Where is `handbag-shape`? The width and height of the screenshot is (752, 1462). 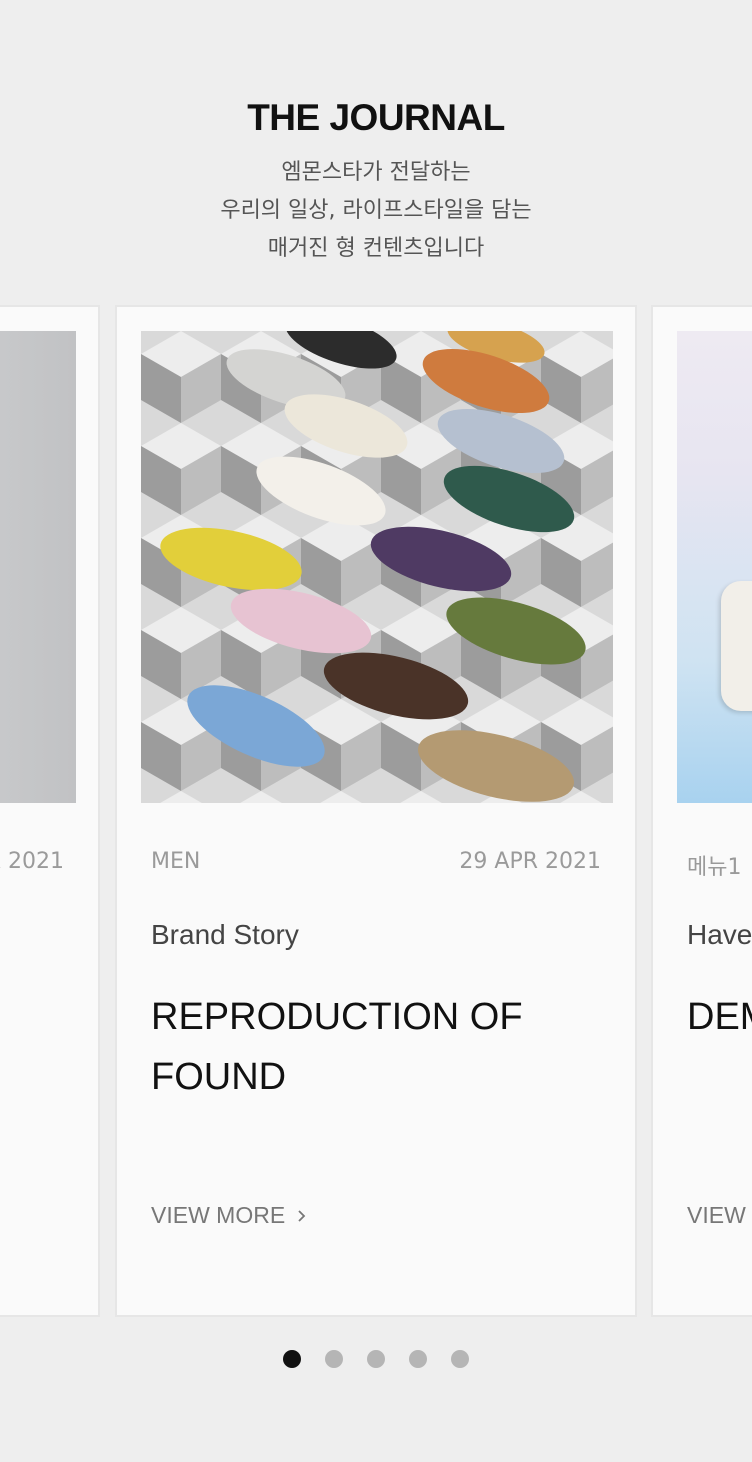 handbag-shape is located at coordinates (736, 646).